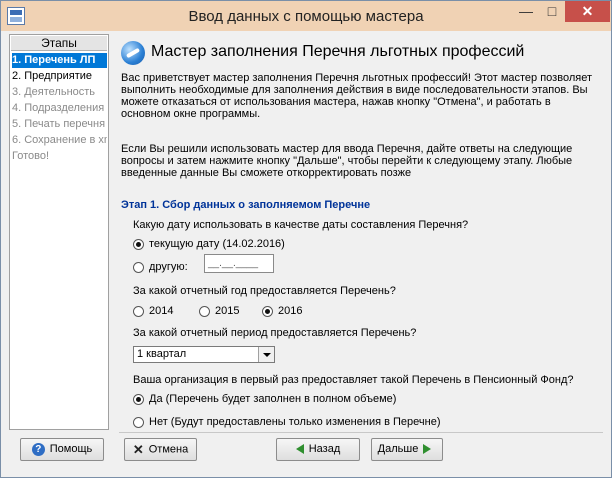  I want to click on date-input: __.__.____, so click(239, 263).